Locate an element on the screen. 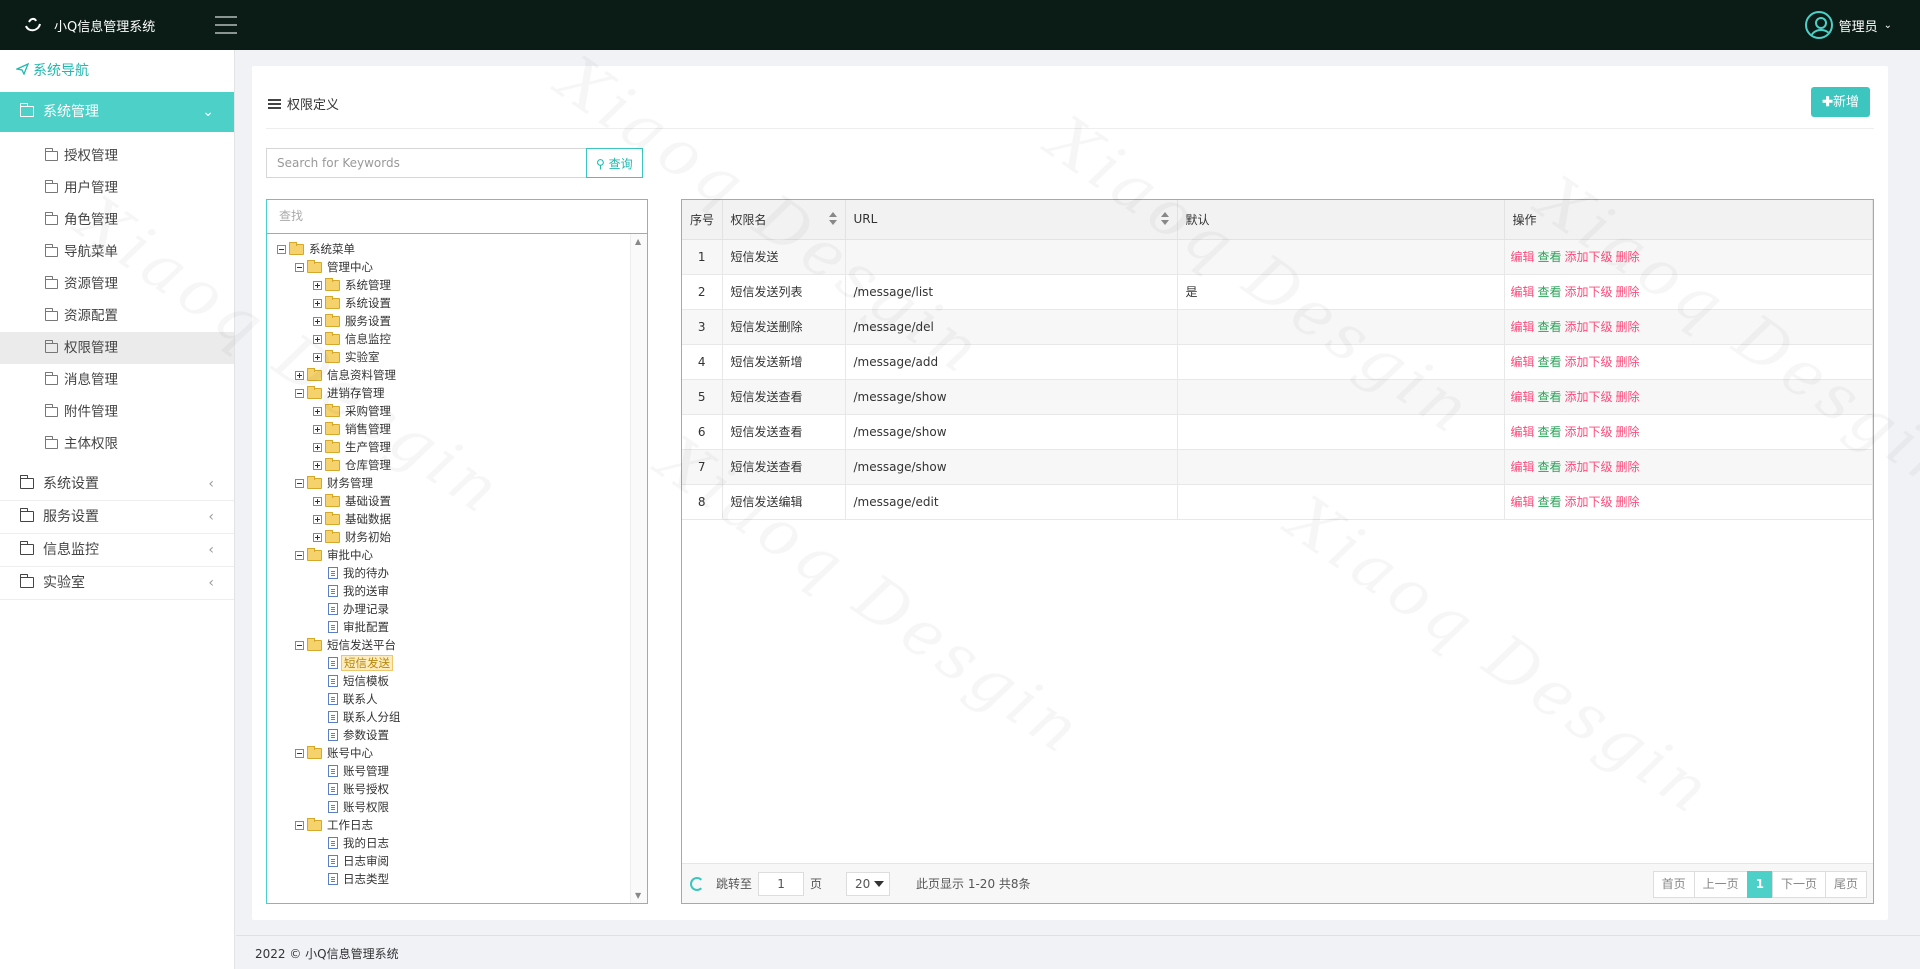  tree-node-label: 我的送审 is located at coordinates (366, 591).